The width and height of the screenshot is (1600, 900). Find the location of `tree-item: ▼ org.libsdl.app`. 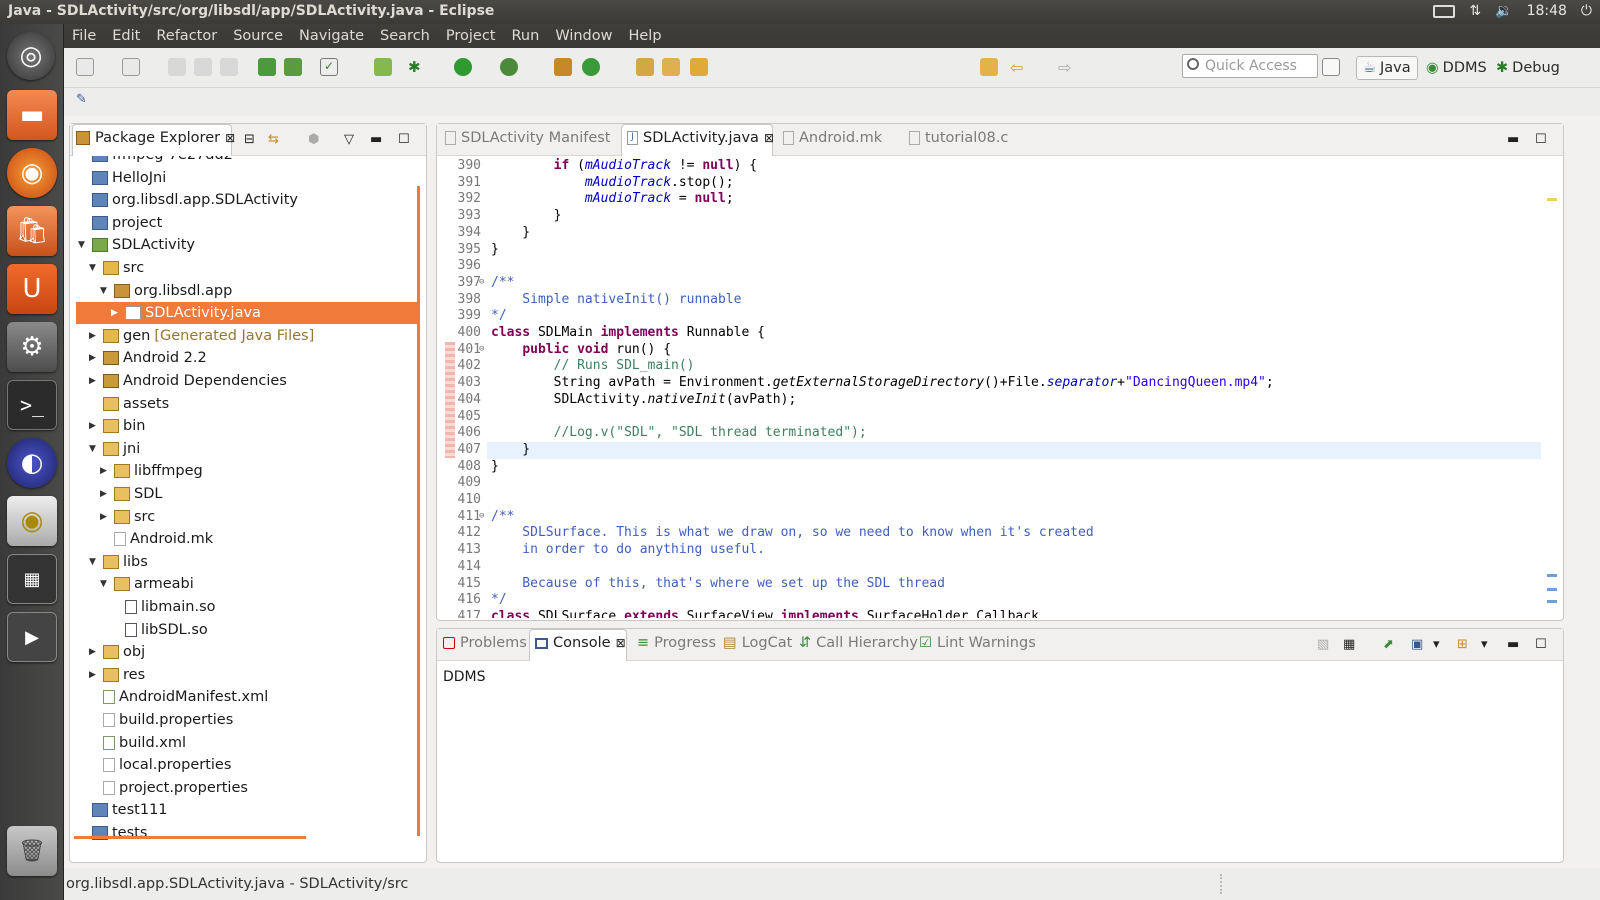

tree-item: ▼ org.libsdl.app is located at coordinates (166, 291).